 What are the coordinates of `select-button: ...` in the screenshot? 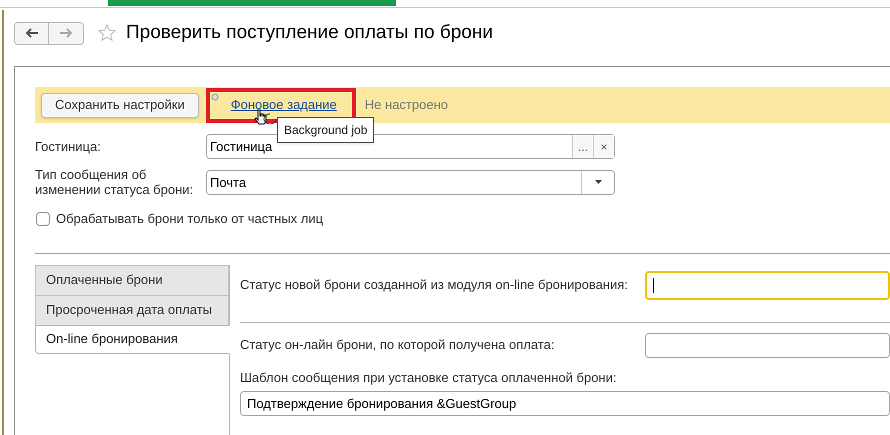 It's located at (582, 146).